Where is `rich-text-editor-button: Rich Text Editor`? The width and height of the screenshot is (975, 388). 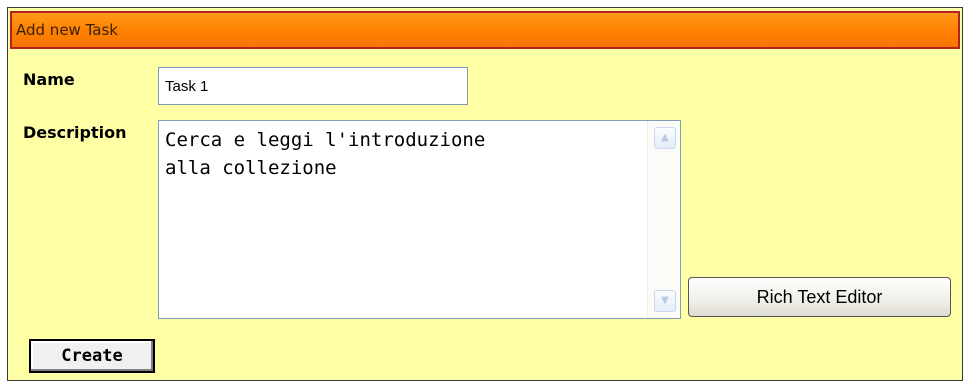 rich-text-editor-button: Rich Text Editor is located at coordinates (819, 297).